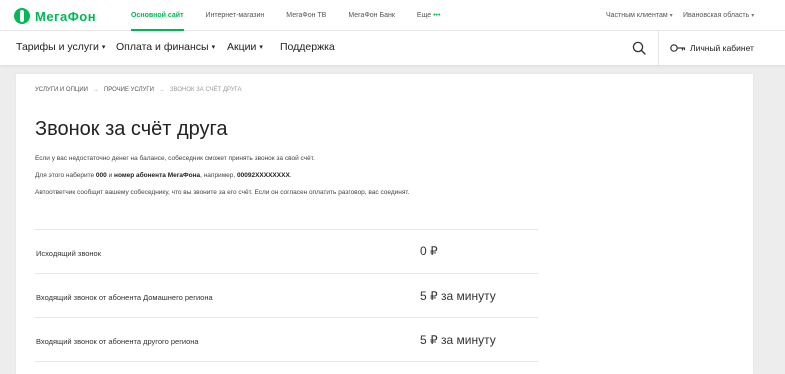 The height and width of the screenshot is (374, 785). What do you see at coordinates (219, 175) in the screenshot?
I see `dial-example-prefix: , например,` at bounding box center [219, 175].